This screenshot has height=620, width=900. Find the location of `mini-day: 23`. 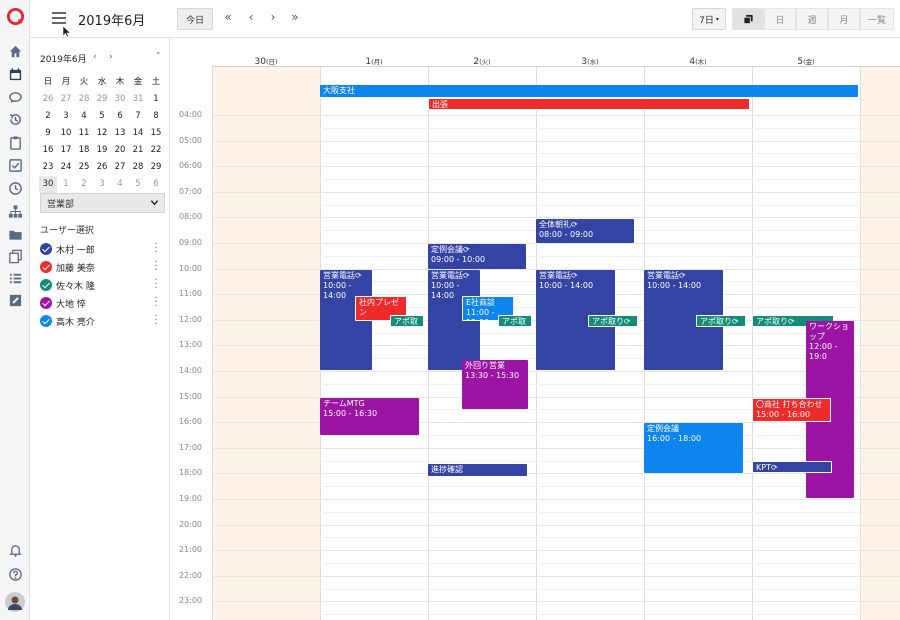

mini-day: 23 is located at coordinates (48, 167).